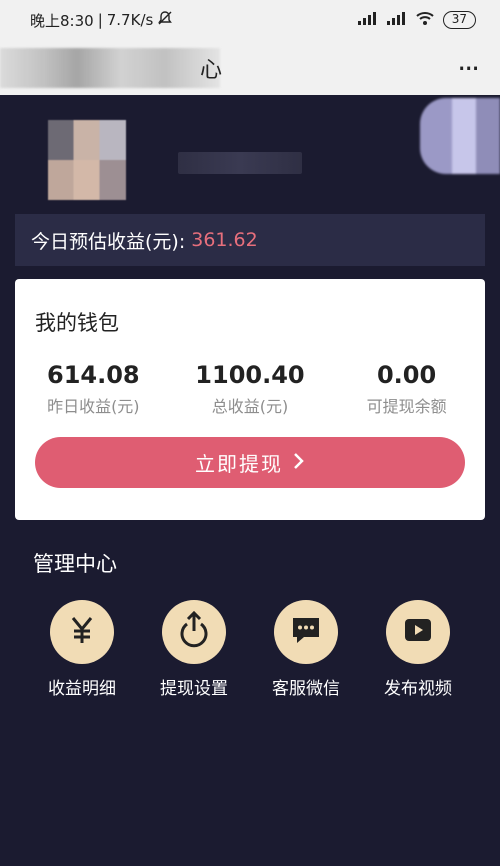 The width and height of the screenshot is (500, 866). Describe the element at coordinates (165, 20) in the screenshot. I see `mute-icon` at that location.